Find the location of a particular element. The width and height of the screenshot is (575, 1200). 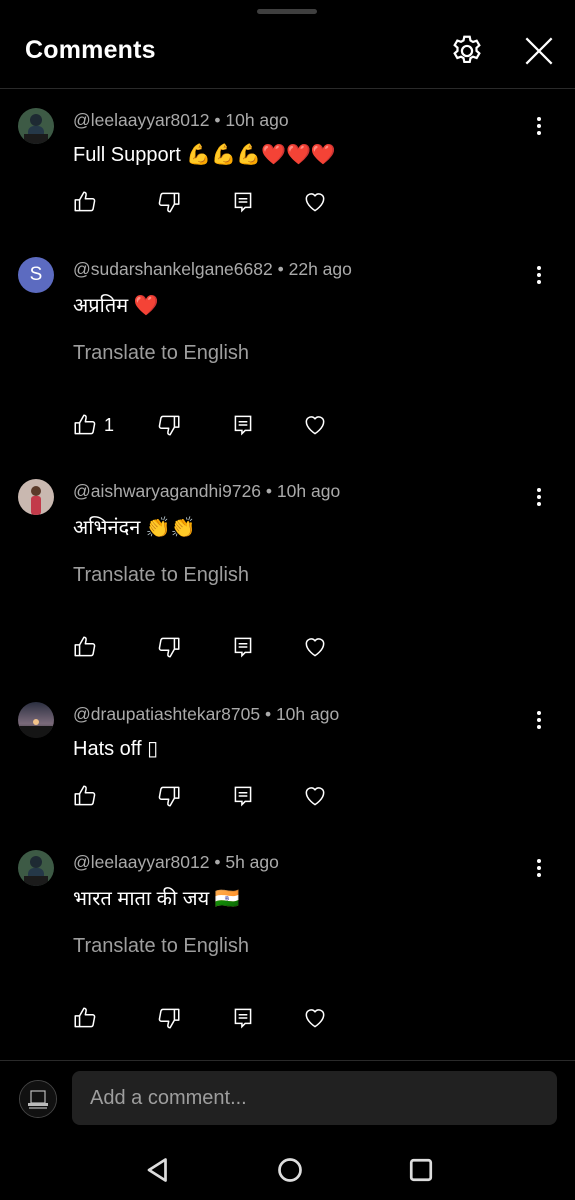

avatar: S is located at coordinates (36, 275).